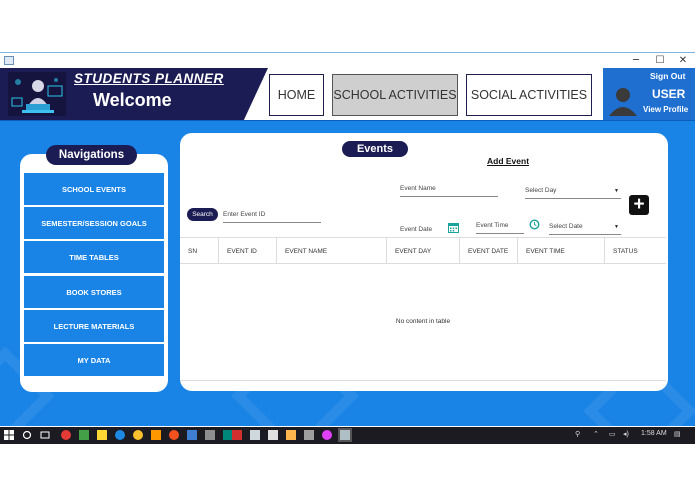  What do you see at coordinates (683, 60) in the screenshot?
I see `close-button: ✕` at bounding box center [683, 60].